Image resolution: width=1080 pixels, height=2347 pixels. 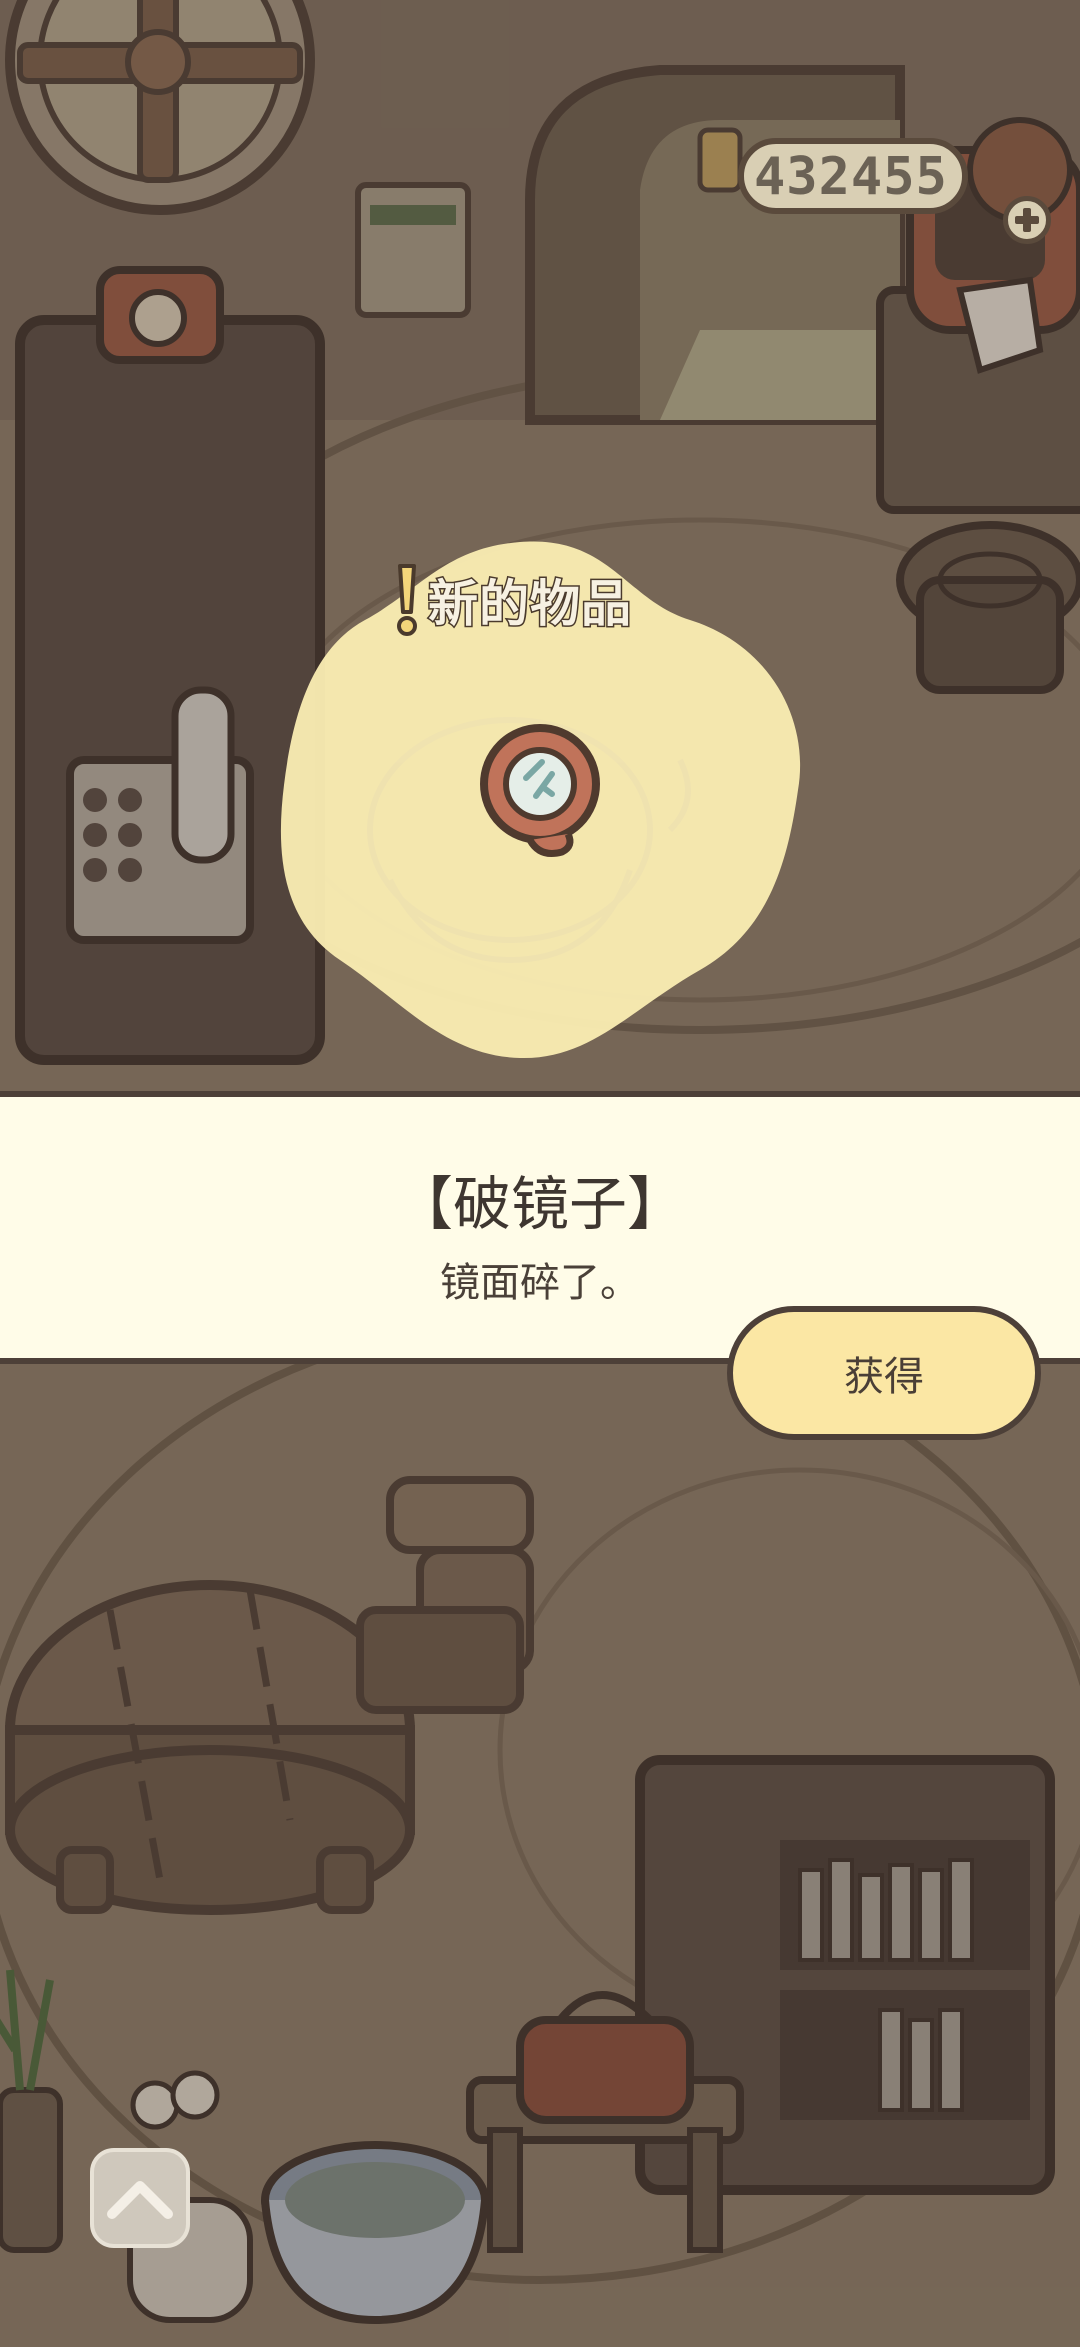 I want to click on chevron-up-icon, so click(x=140, y=2200).